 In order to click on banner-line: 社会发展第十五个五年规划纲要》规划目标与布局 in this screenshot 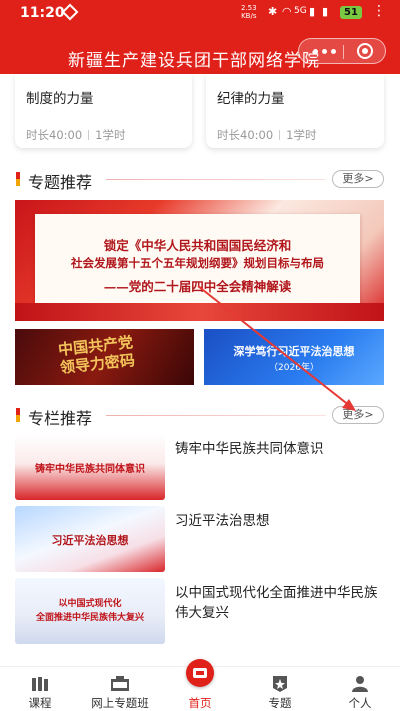, I will do `click(197, 263)`.